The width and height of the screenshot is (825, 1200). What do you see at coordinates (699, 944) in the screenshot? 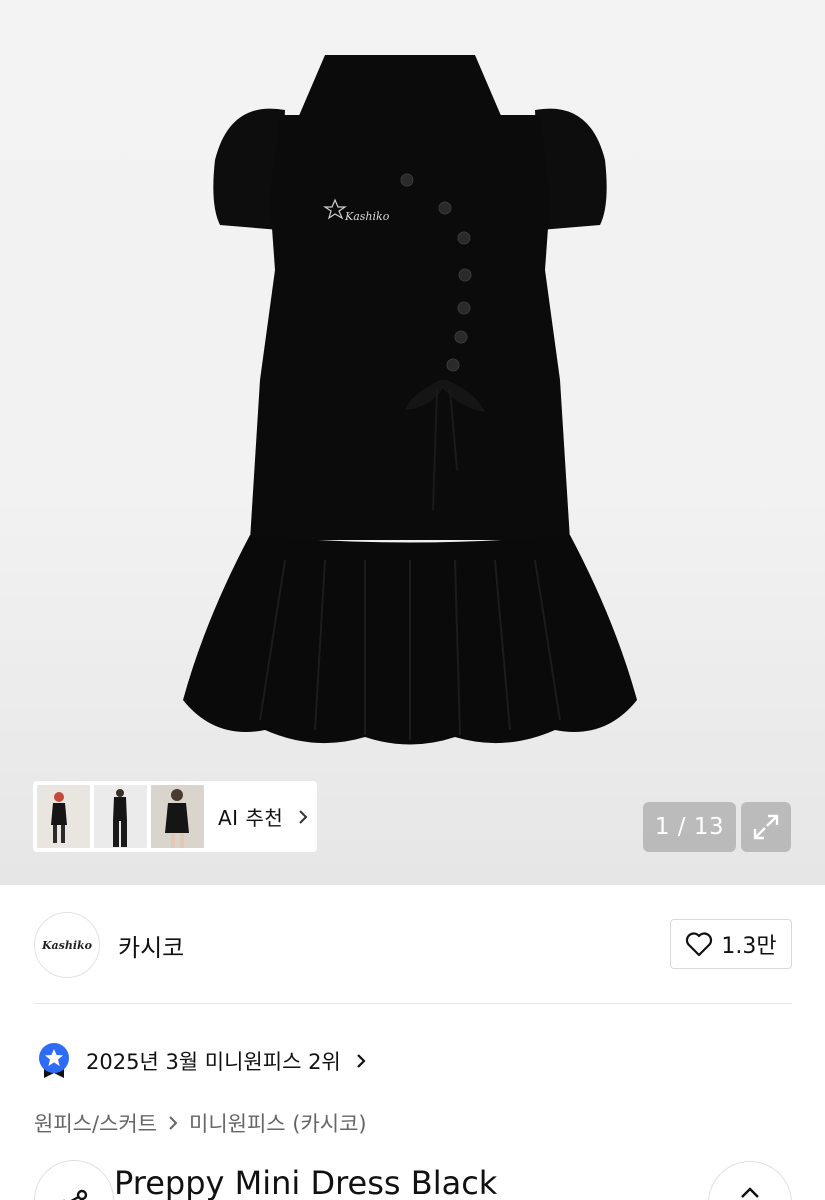
I see `heart-icon` at bounding box center [699, 944].